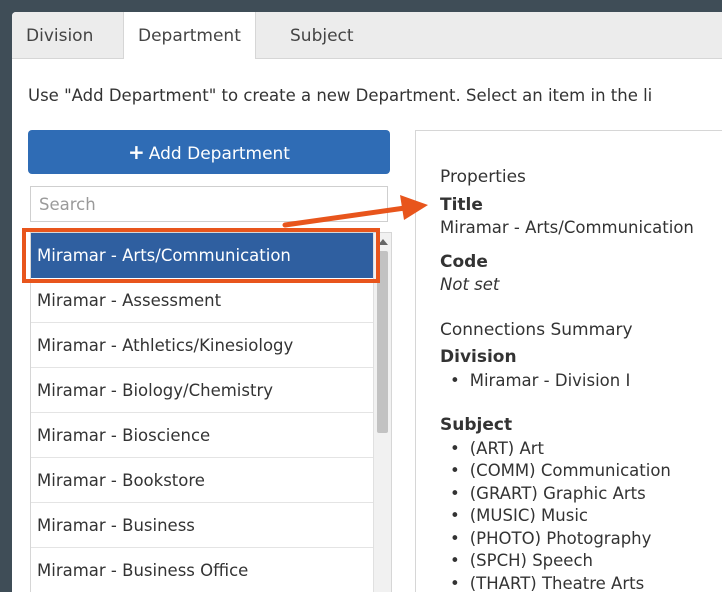 This screenshot has width=722, height=592. Describe the element at coordinates (461, 205) in the screenshot. I see `title-label: Title` at that location.